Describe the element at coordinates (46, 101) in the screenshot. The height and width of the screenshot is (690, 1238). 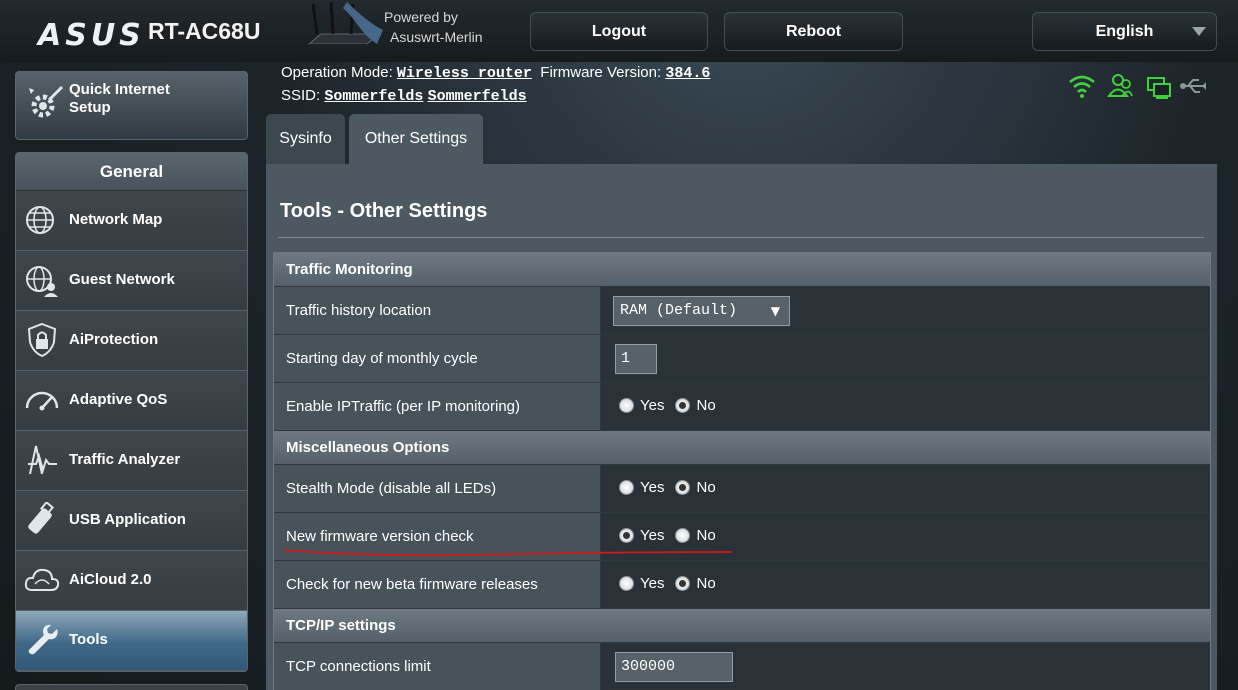
I see `wizard-gear-icon` at that location.